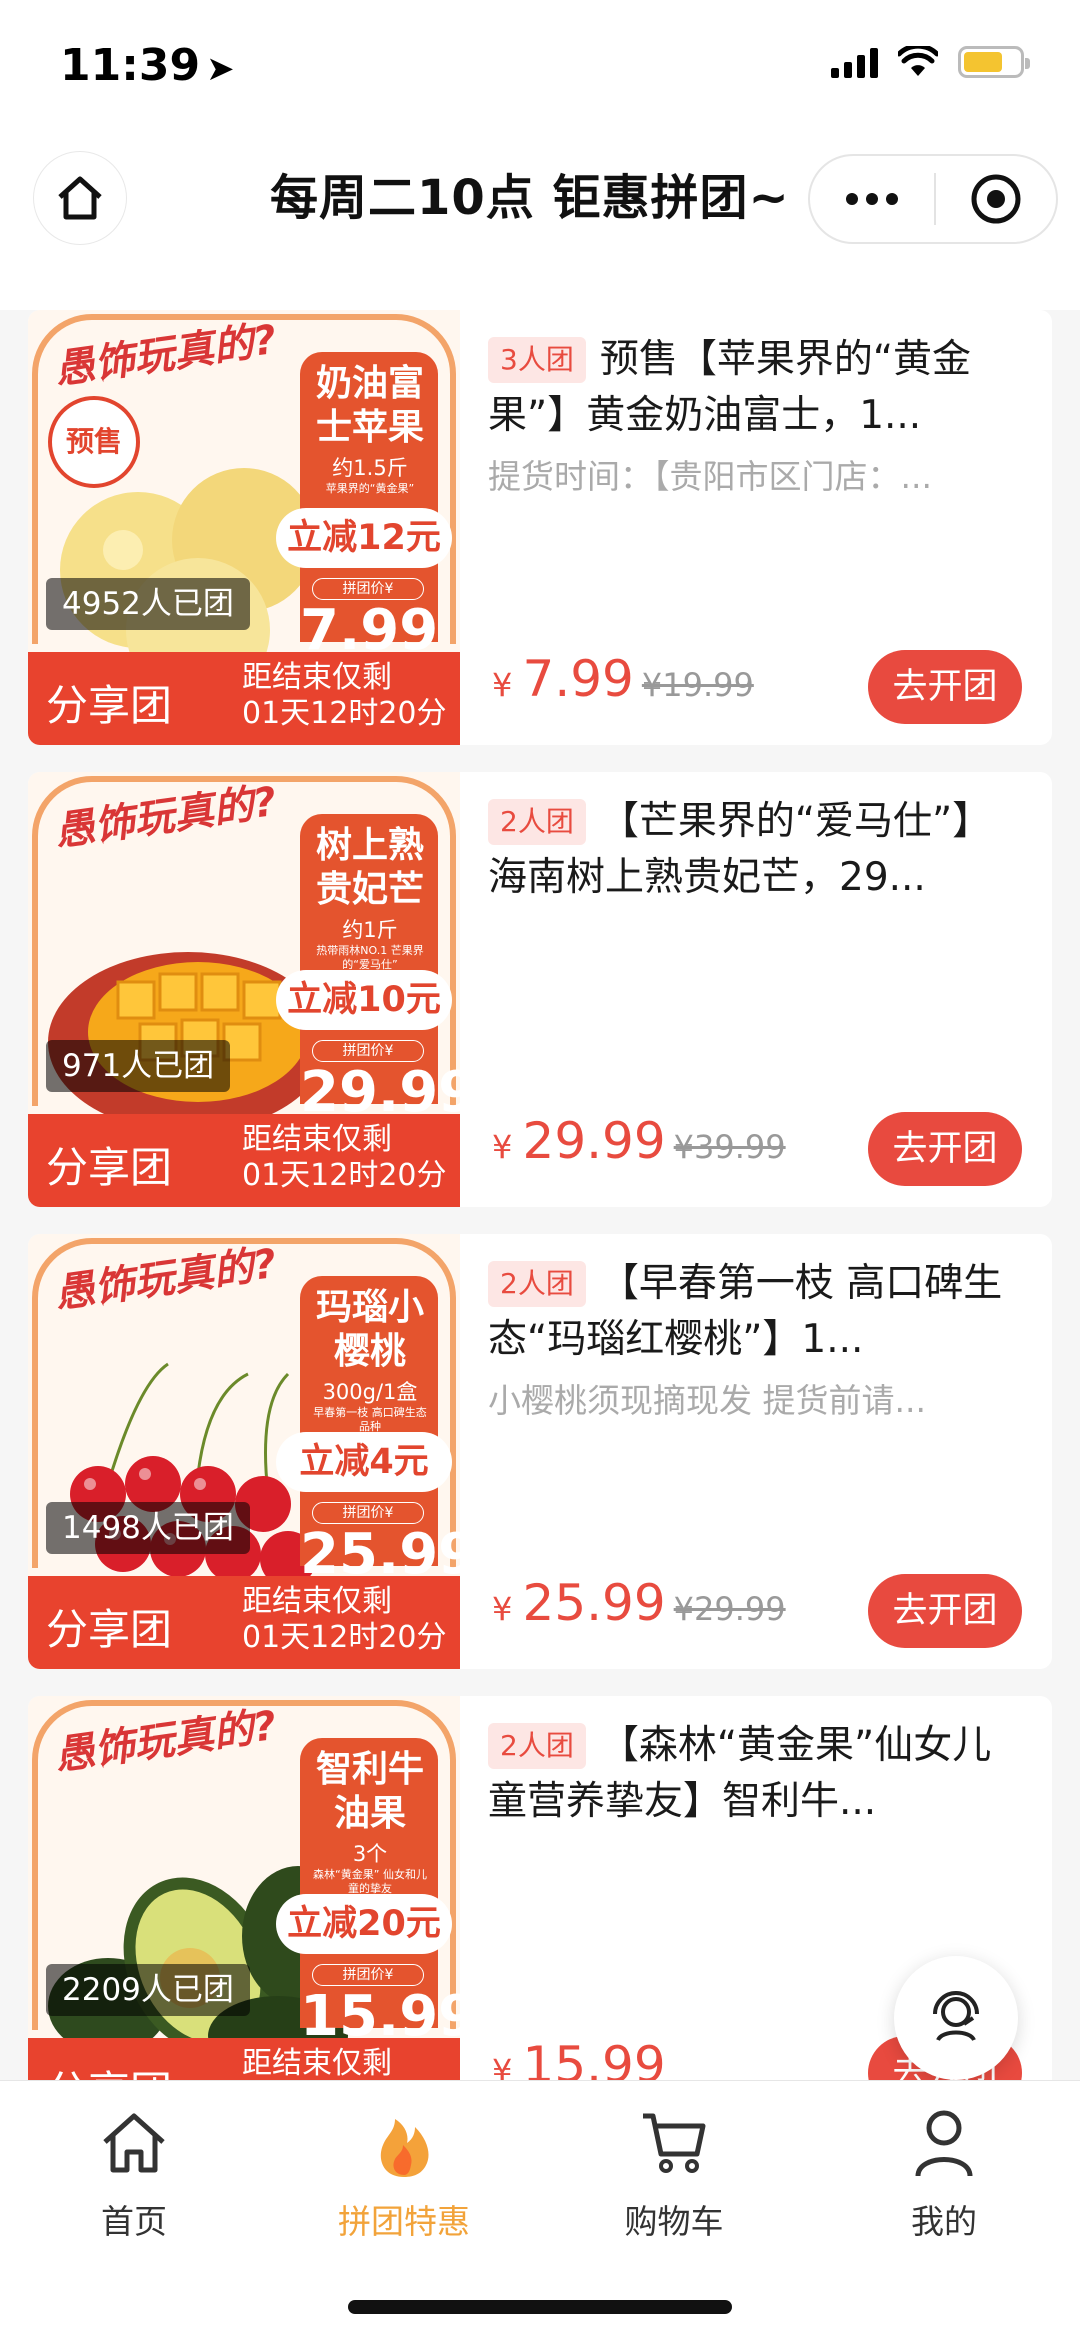 Image resolution: width=1080 pixels, height=2339 pixels. Describe the element at coordinates (370, 1854) in the screenshot. I see `image-spec: 3个` at that location.